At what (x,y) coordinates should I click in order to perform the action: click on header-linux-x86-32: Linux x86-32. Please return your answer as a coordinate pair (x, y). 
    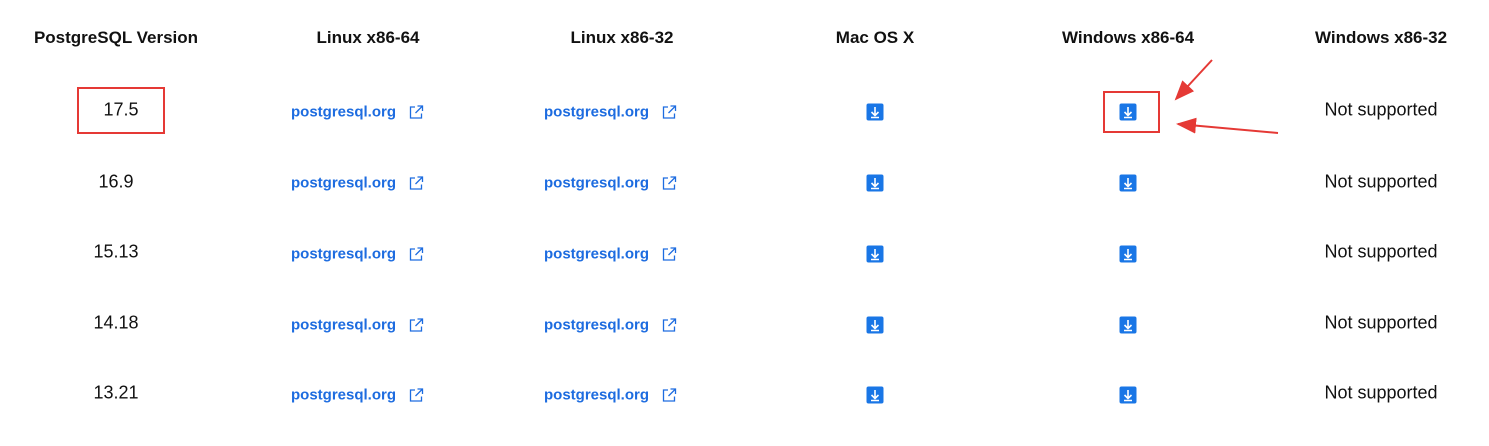
    Looking at the image, I should click on (622, 37).